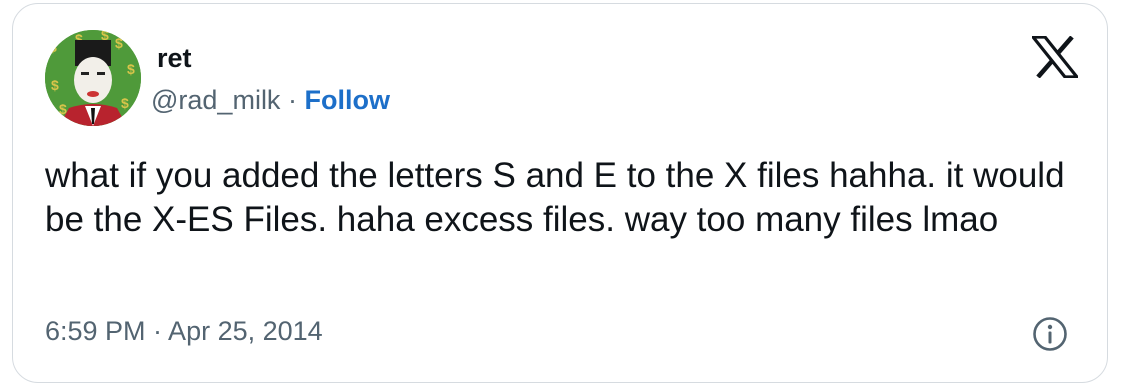 The width and height of the screenshot is (1122, 383). Describe the element at coordinates (215, 100) in the screenshot. I see `author-handle: @rad_milk` at that location.